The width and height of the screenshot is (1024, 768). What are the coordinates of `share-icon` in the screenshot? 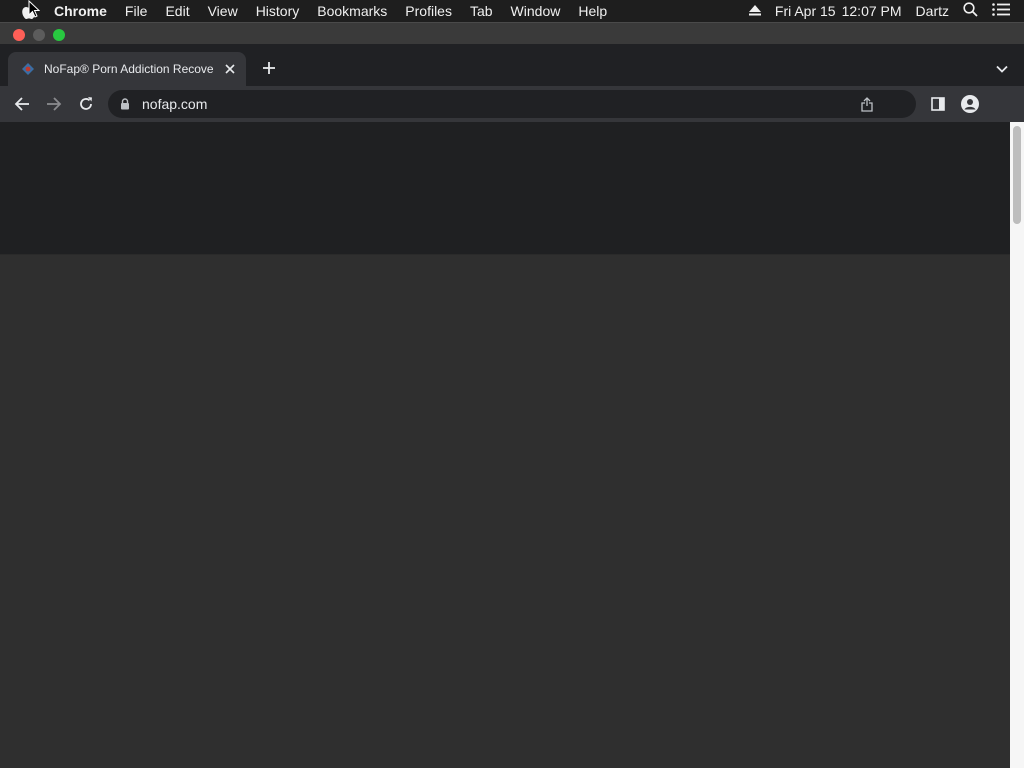 It's located at (867, 104).